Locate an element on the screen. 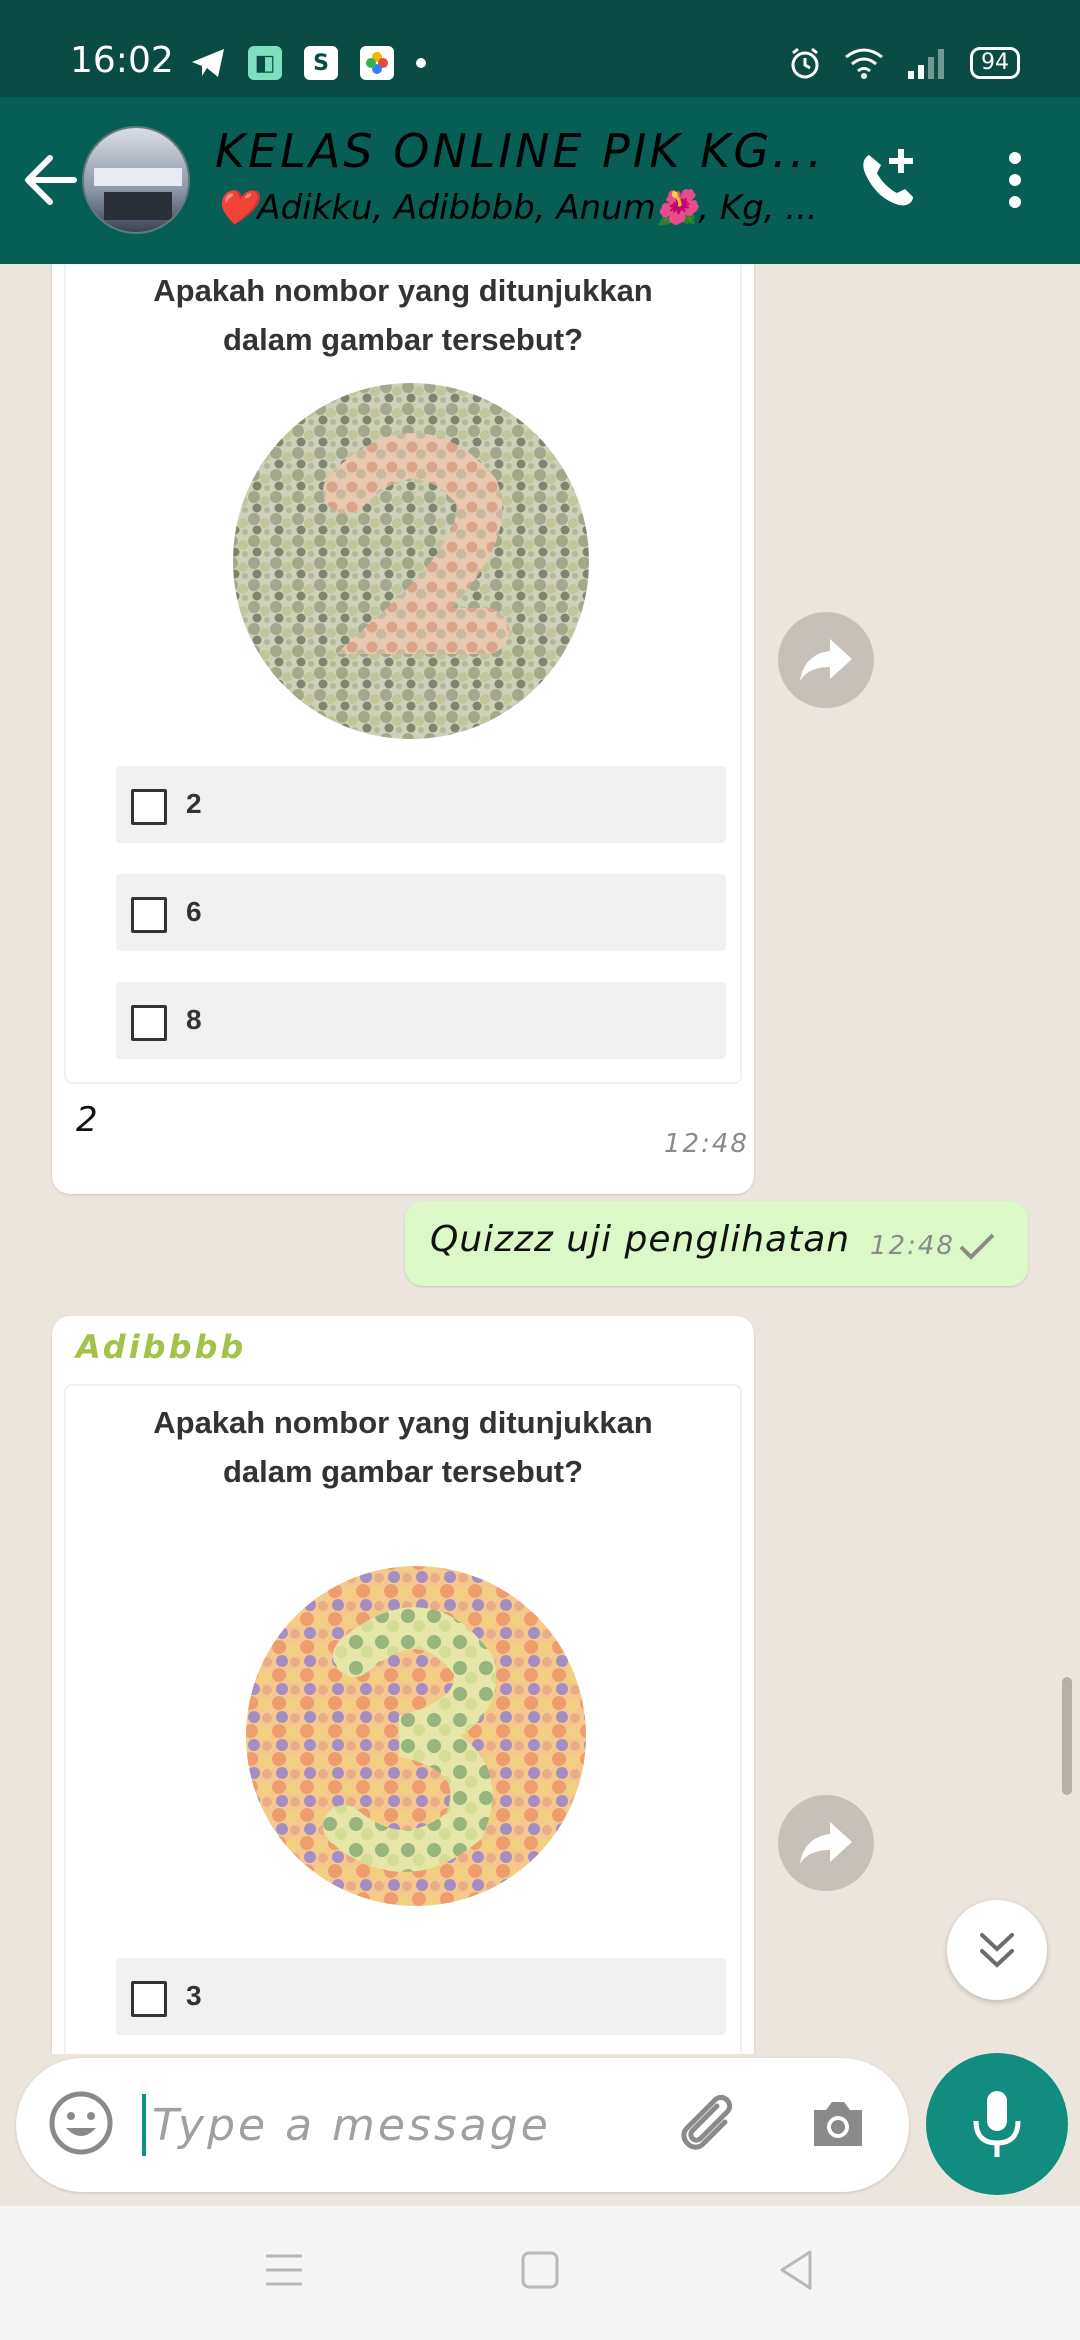 The image size is (1080, 2340). quiz-option: 2 is located at coordinates (421, 804).